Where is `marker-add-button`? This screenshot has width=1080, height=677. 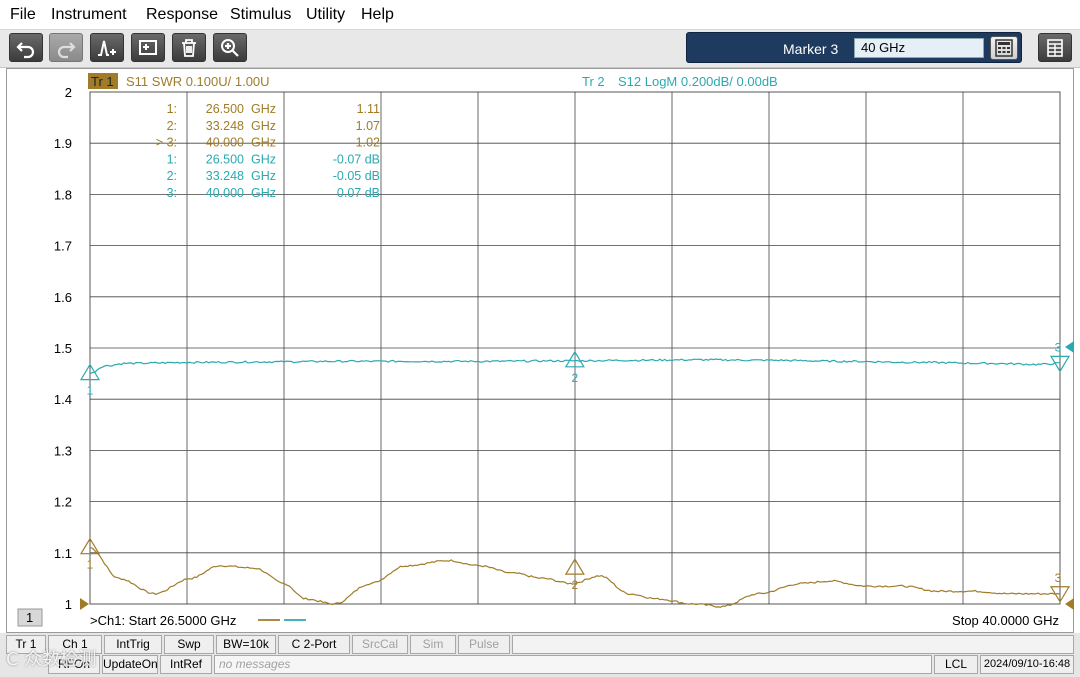 marker-add-button is located at coordinates (107, 47).